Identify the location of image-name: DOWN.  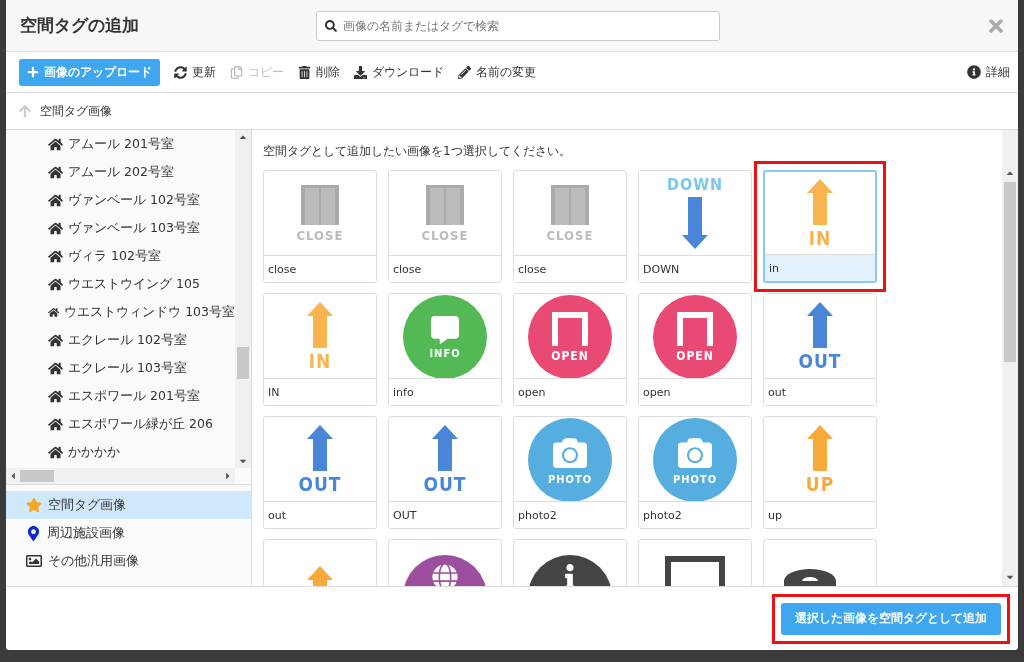
(695, 268).